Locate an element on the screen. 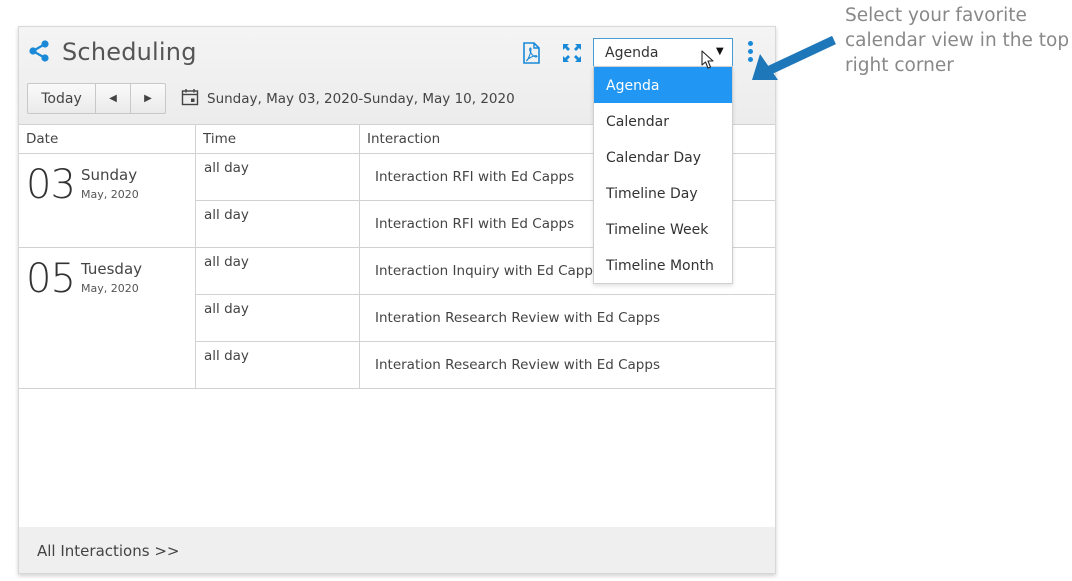 Image resolution: width=1072 pixels, height=581 pixels. date-navigation: Today ◀ ▶ is located at coordinates (96, 98).